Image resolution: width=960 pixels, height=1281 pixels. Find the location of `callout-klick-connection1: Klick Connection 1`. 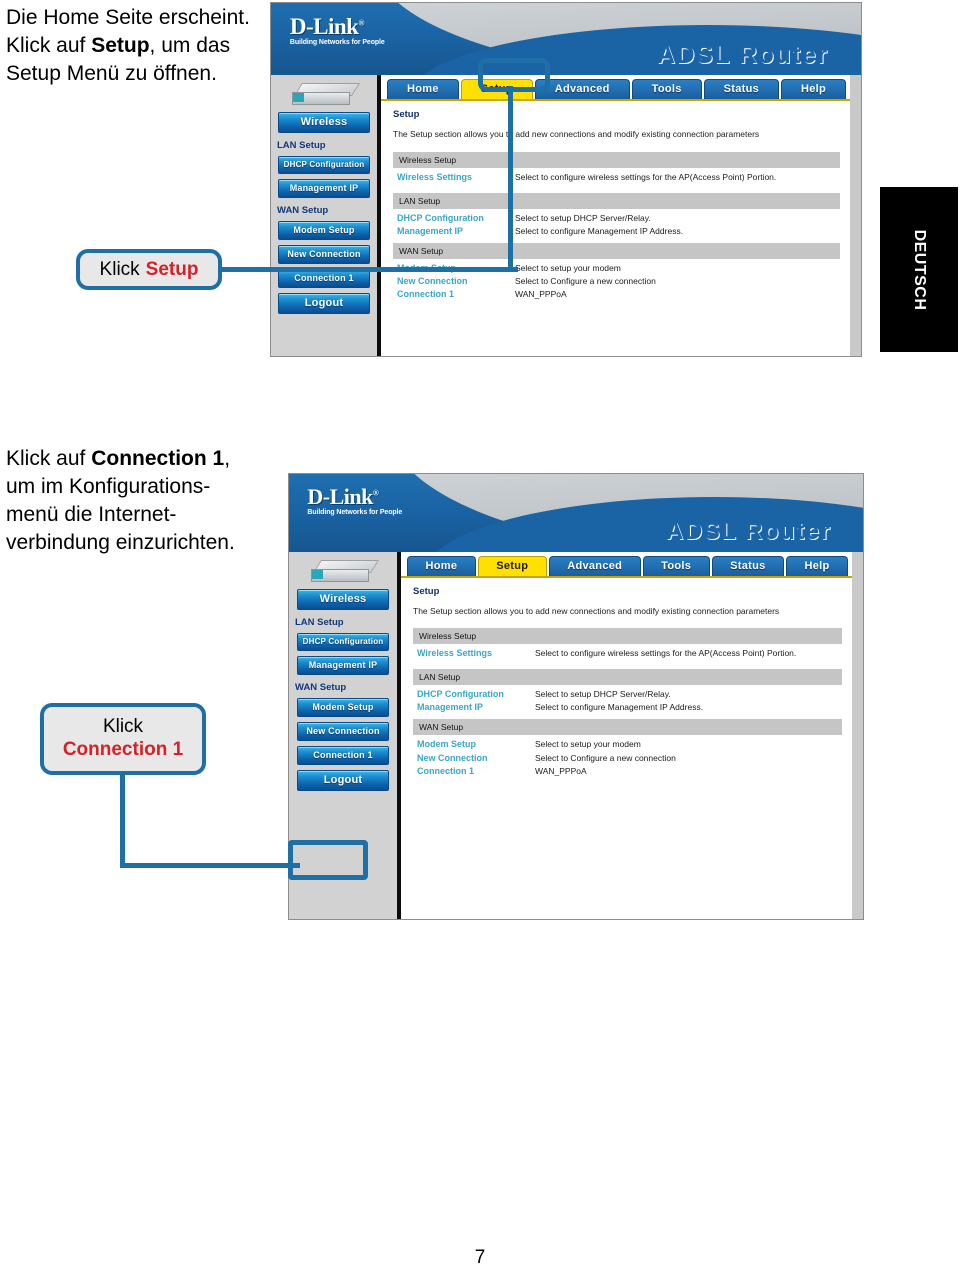

callout-klick-connection1: Klick Connection 1 is located at coordinates (123, 739).